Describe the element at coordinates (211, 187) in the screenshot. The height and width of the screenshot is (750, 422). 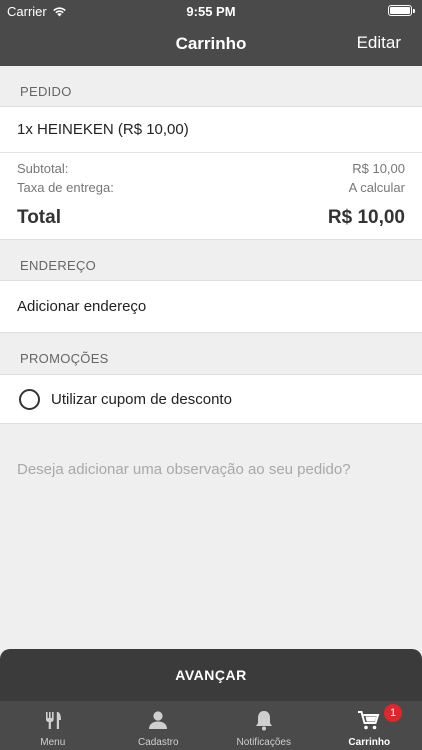
I see `delivery-fee-row: Taxa de entrega: A calcular` at that location.